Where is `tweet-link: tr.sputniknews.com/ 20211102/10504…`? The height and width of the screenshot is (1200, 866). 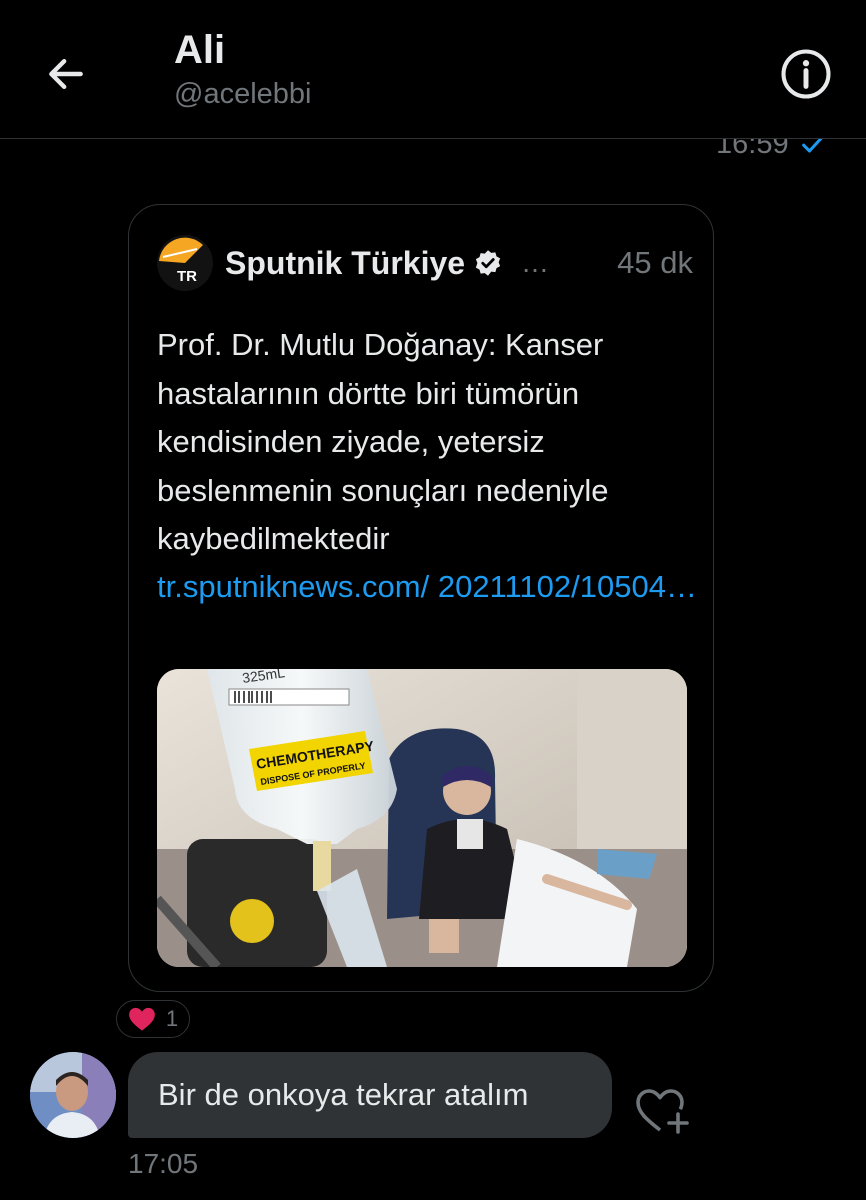 tweet-link: tr.sputniknews.com/ 20211102/10504… is located at coordinates (427, 587).